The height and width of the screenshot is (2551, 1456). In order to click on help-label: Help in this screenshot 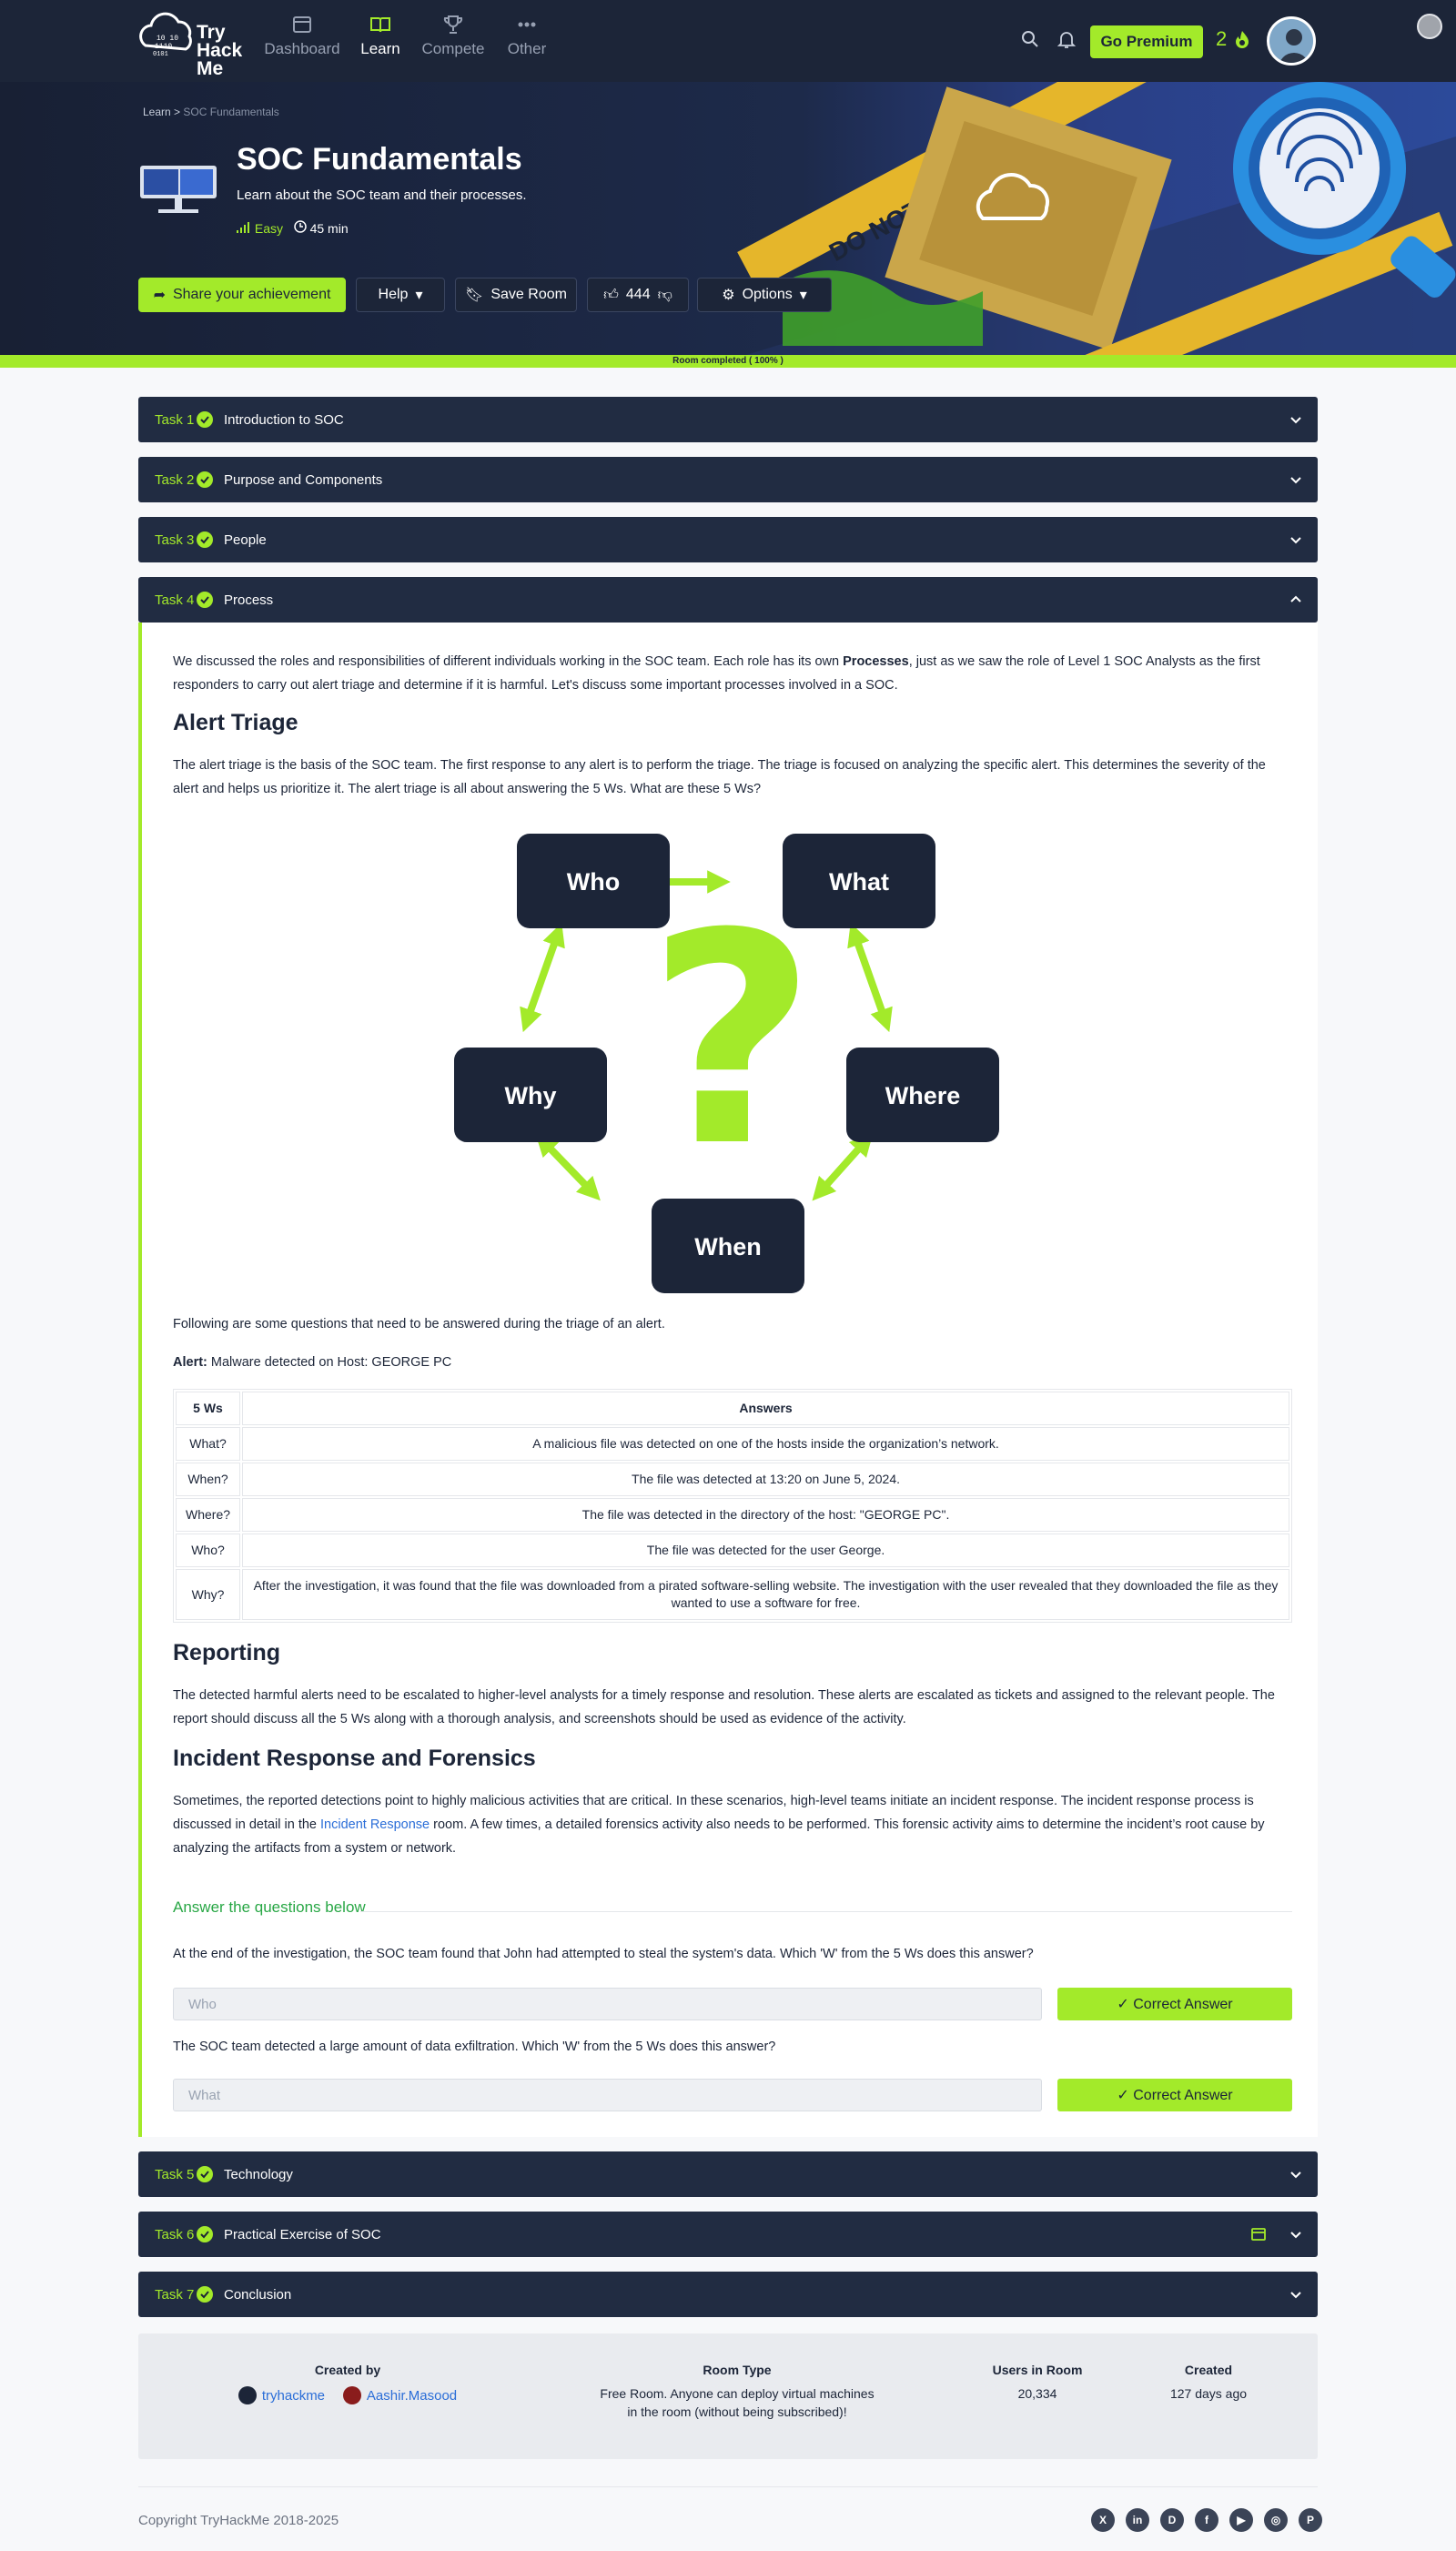, I will do `click(394, 294)`.